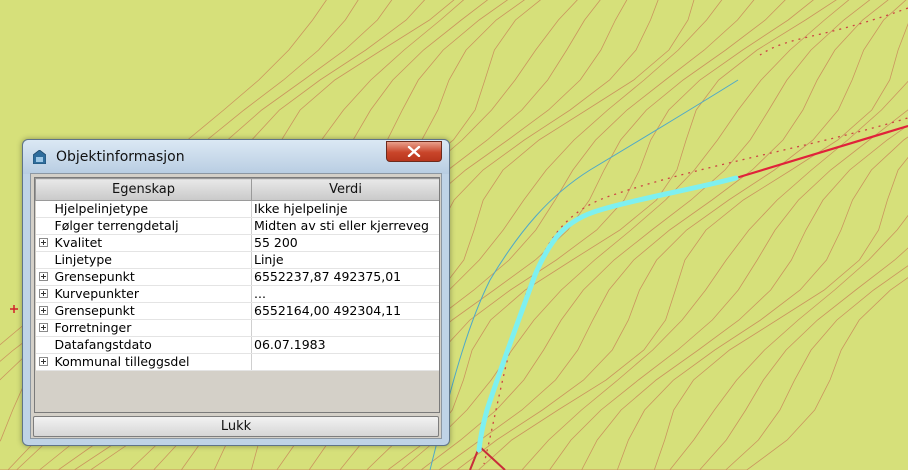 The image size is (908, 470). I want to click on property-name: Forretninger, so click(93, 327).